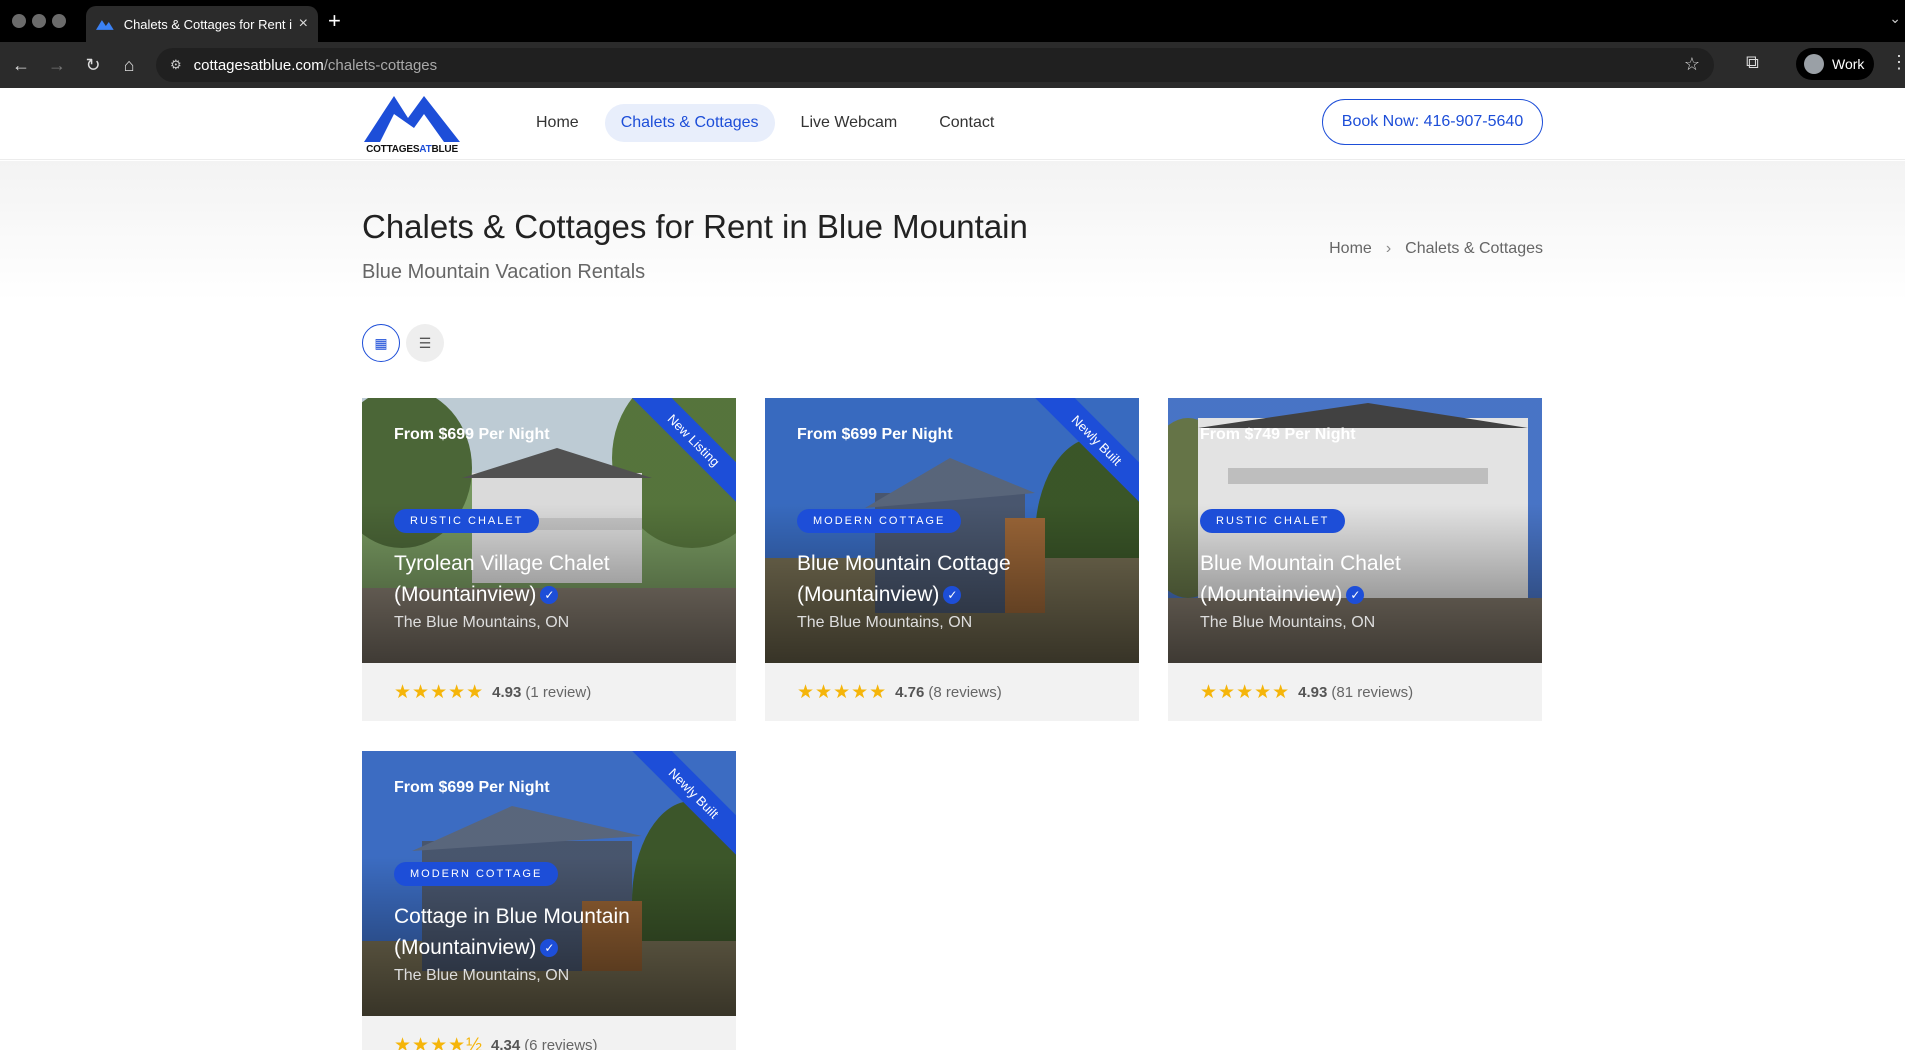  Describe the element at coordinates (176, 65) in the screenshot. I see `site-info-icon: ⚙` at that location.